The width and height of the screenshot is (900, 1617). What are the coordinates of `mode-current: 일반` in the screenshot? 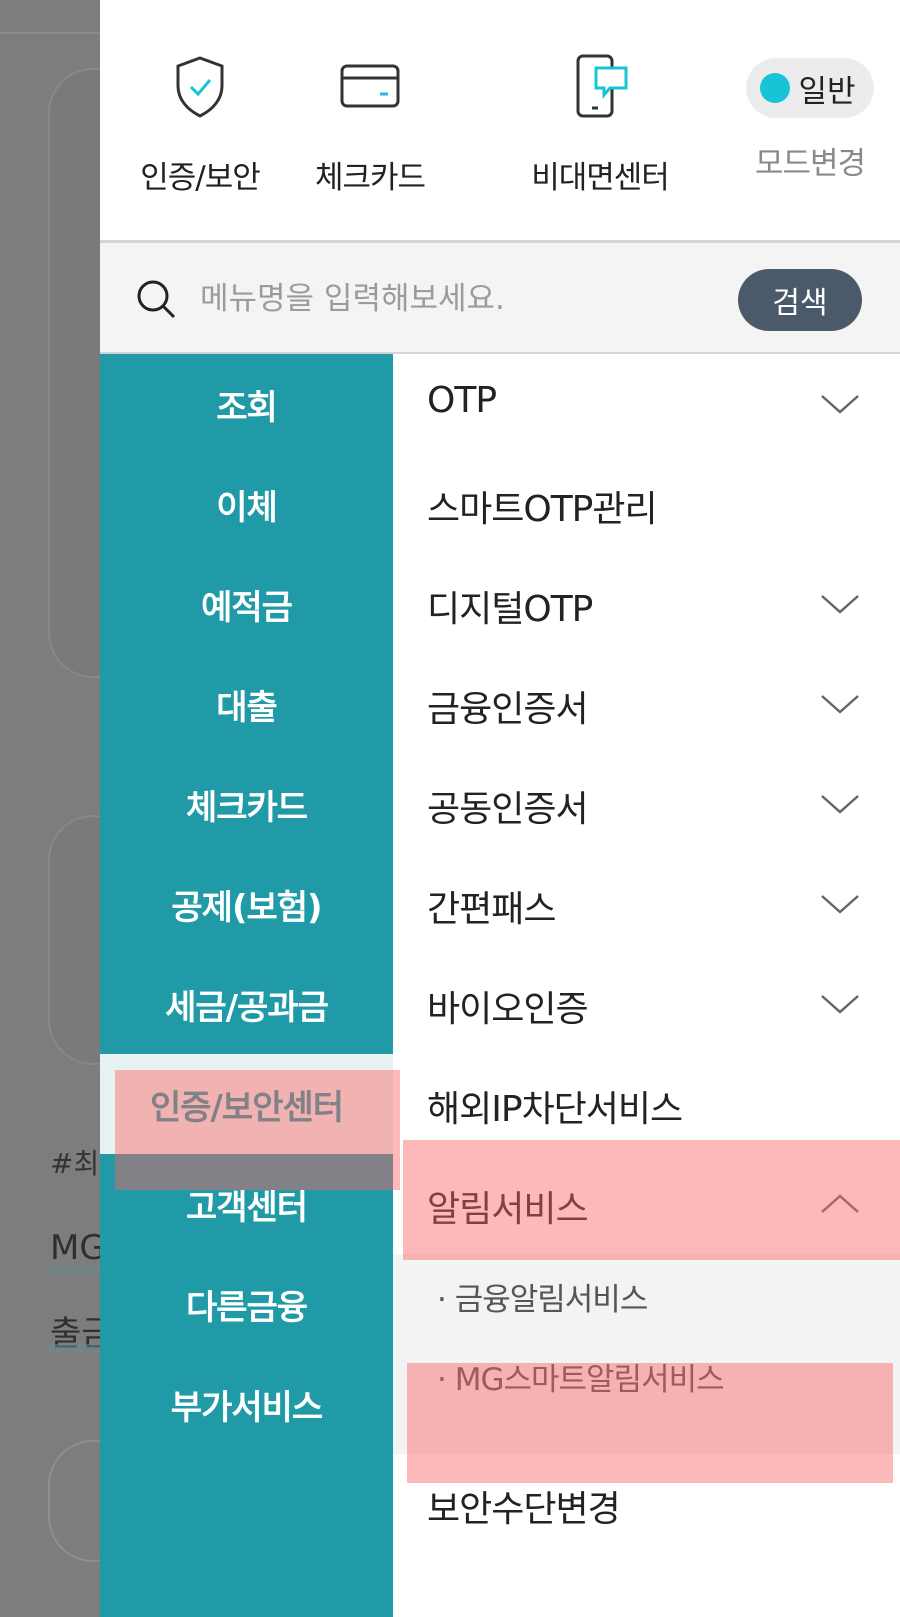 It's located at (827, 91).